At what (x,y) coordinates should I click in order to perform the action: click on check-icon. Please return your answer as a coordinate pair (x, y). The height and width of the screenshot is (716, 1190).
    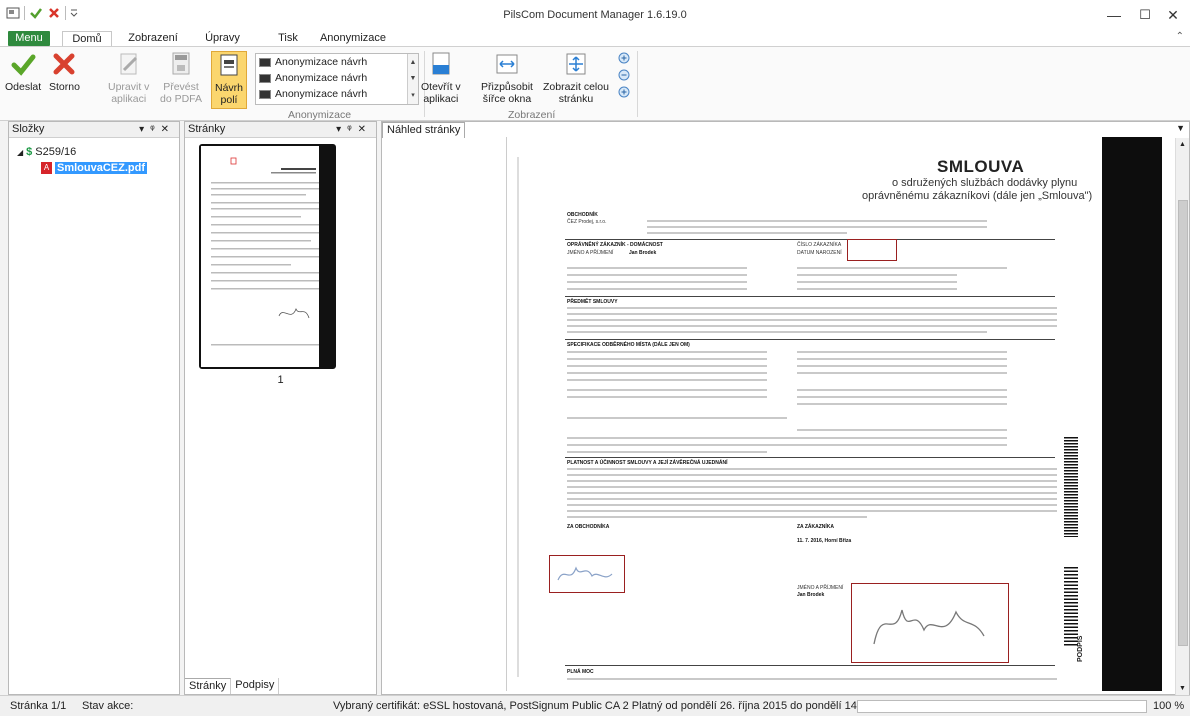
    Looking at the image, I should click on (23, 64).